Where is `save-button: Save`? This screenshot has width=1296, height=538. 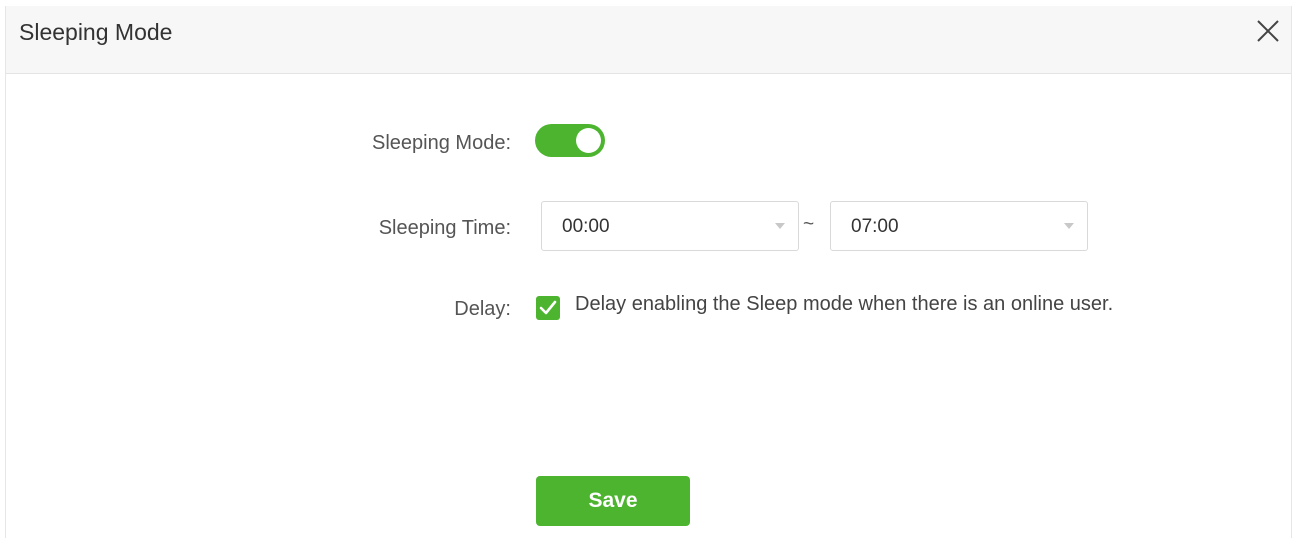 save-button: Save is located at coordinates (613, 501).